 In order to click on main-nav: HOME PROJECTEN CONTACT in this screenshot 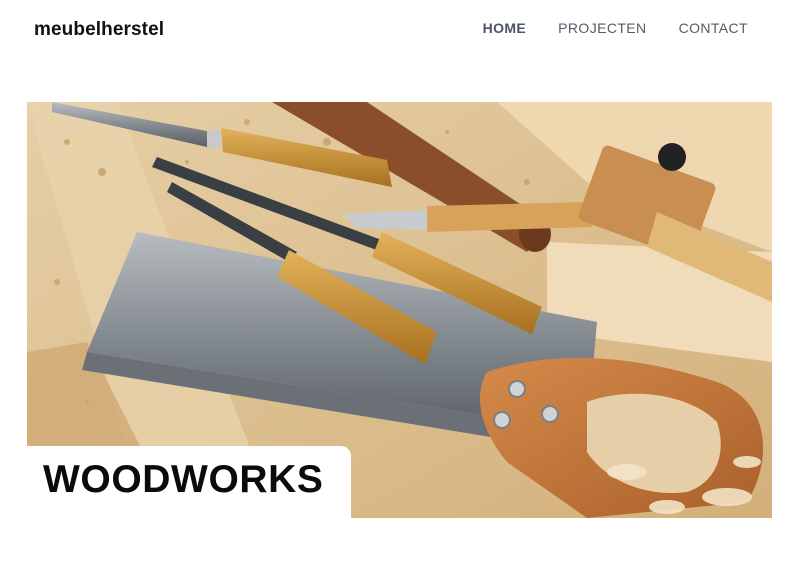, I will do `click(615, 28)`.